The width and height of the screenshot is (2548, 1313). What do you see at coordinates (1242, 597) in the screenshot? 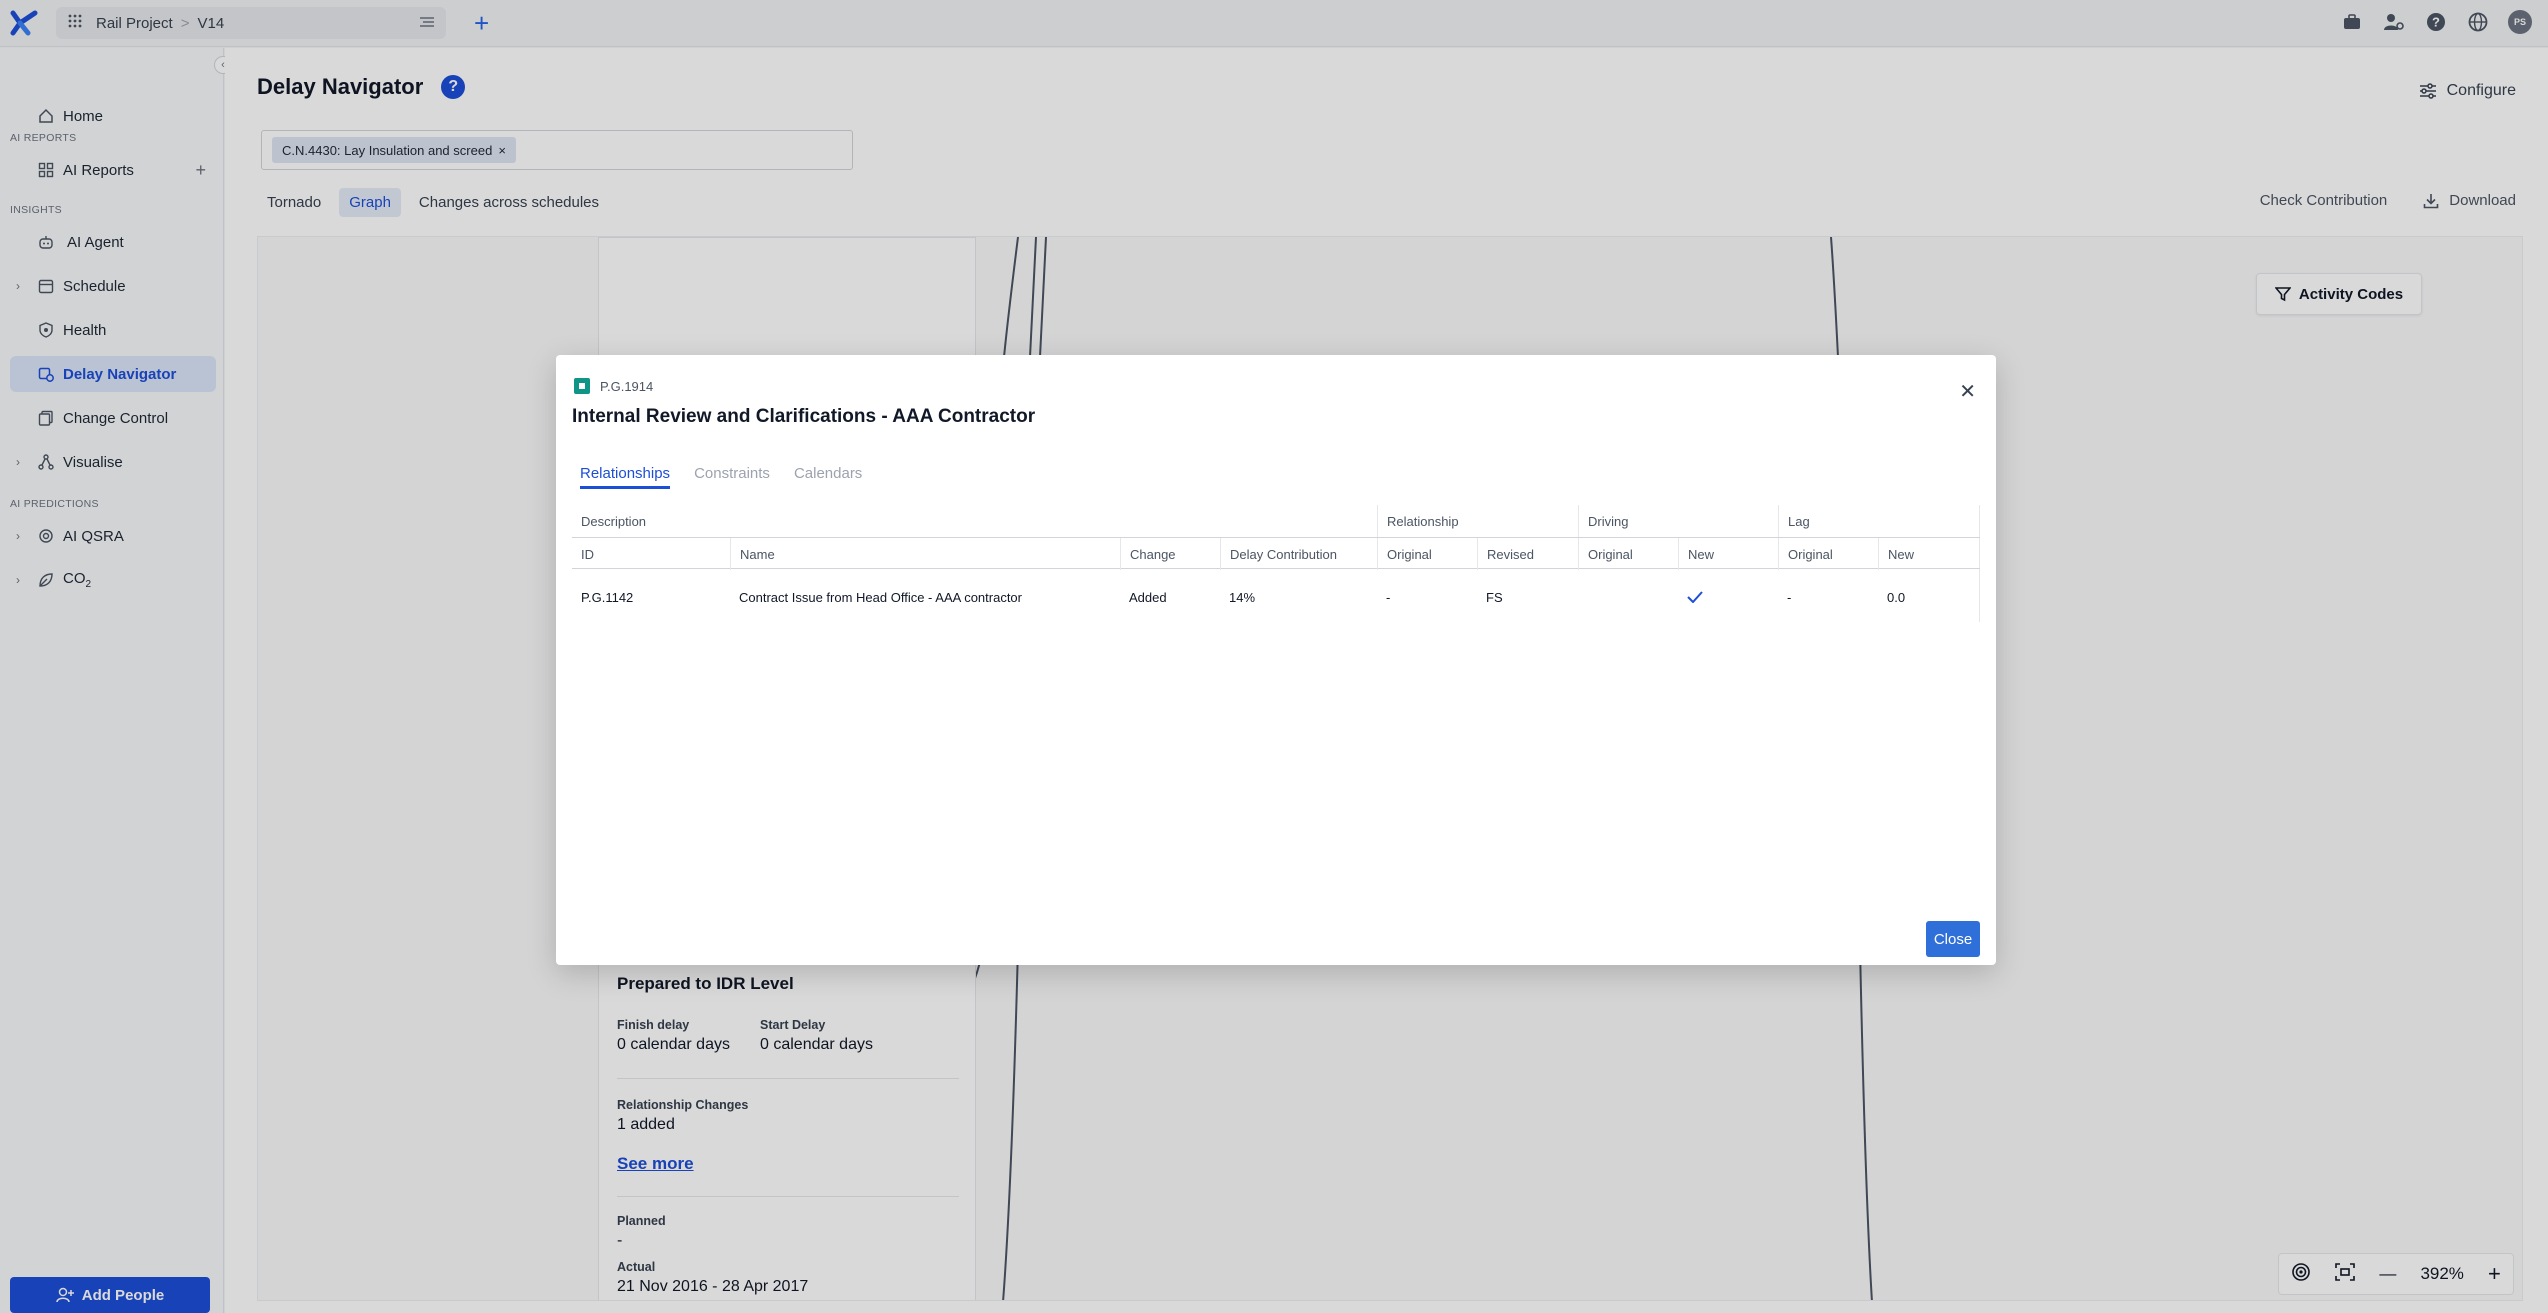
I see `cell-delay-contribution: 14%` at bounding box center [1242, 597].